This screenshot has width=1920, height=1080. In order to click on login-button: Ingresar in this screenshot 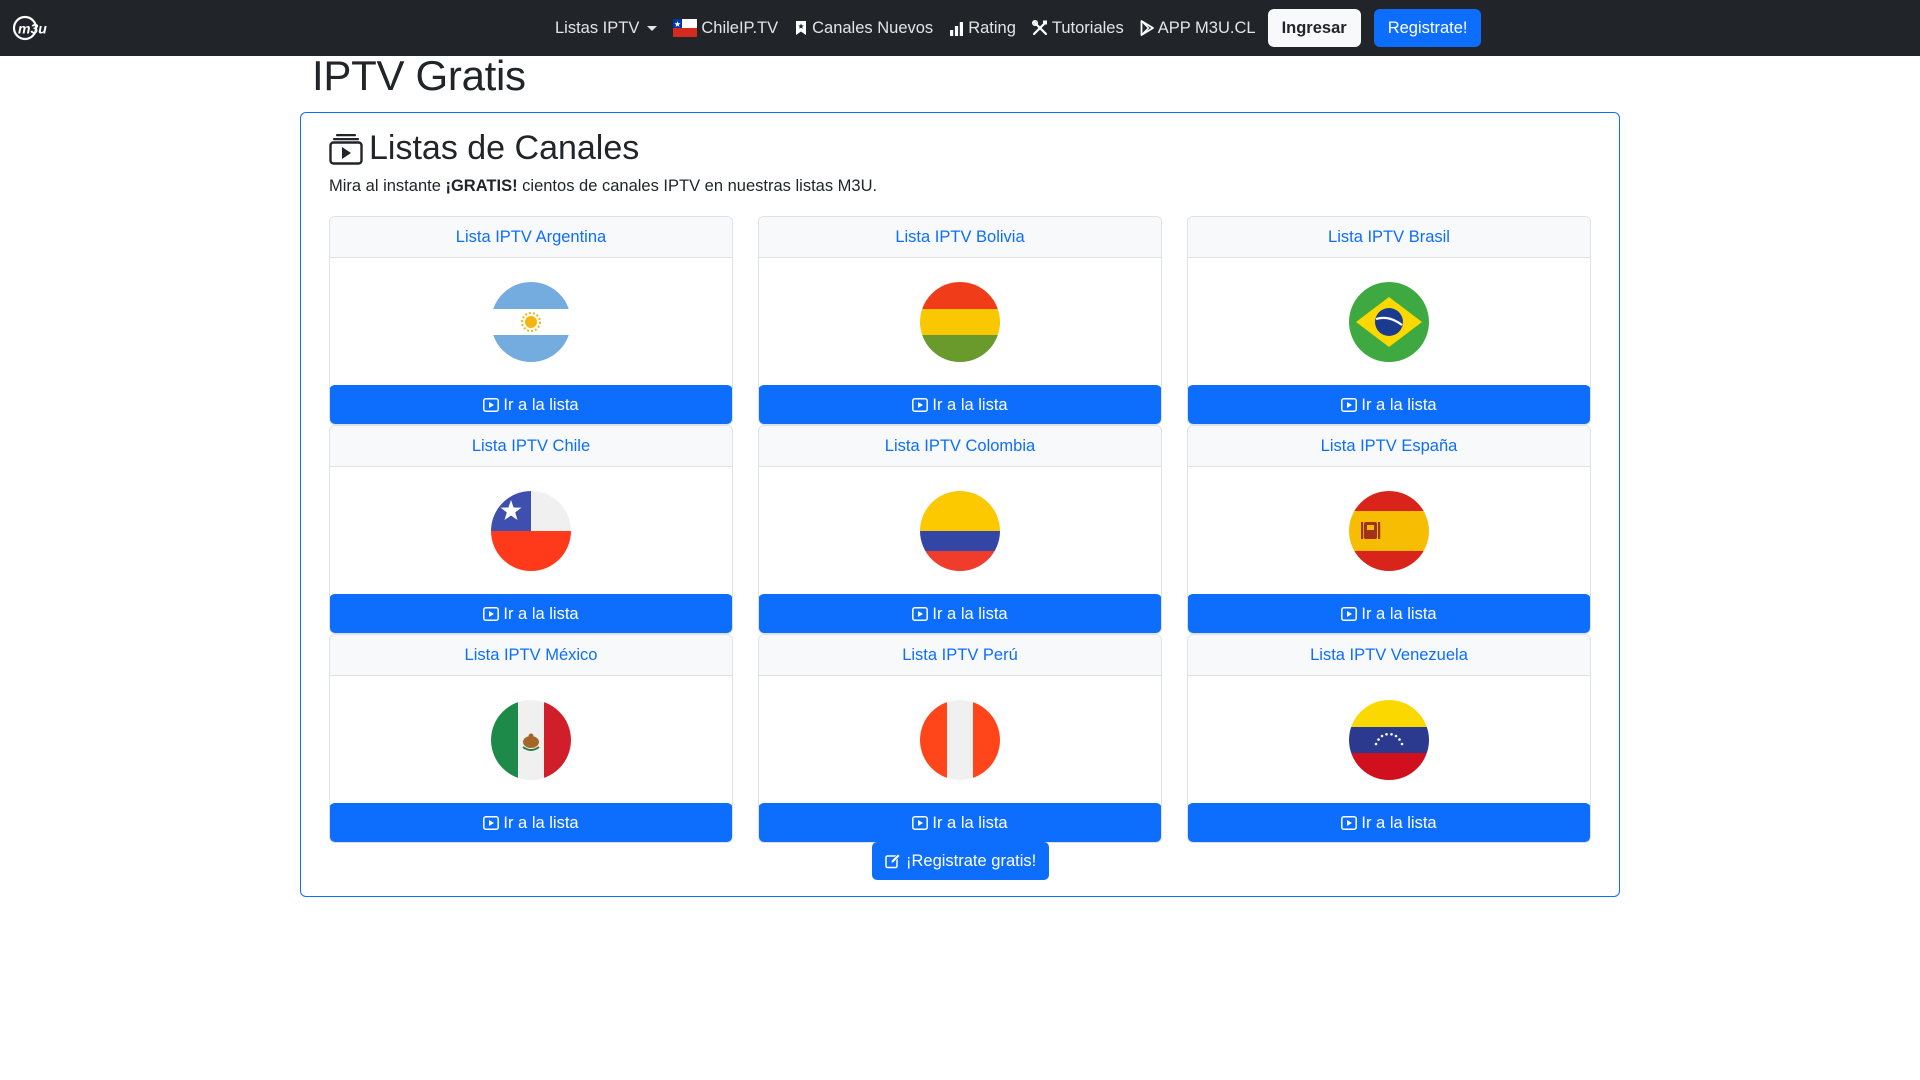, I will do `click(1314, 28)`.